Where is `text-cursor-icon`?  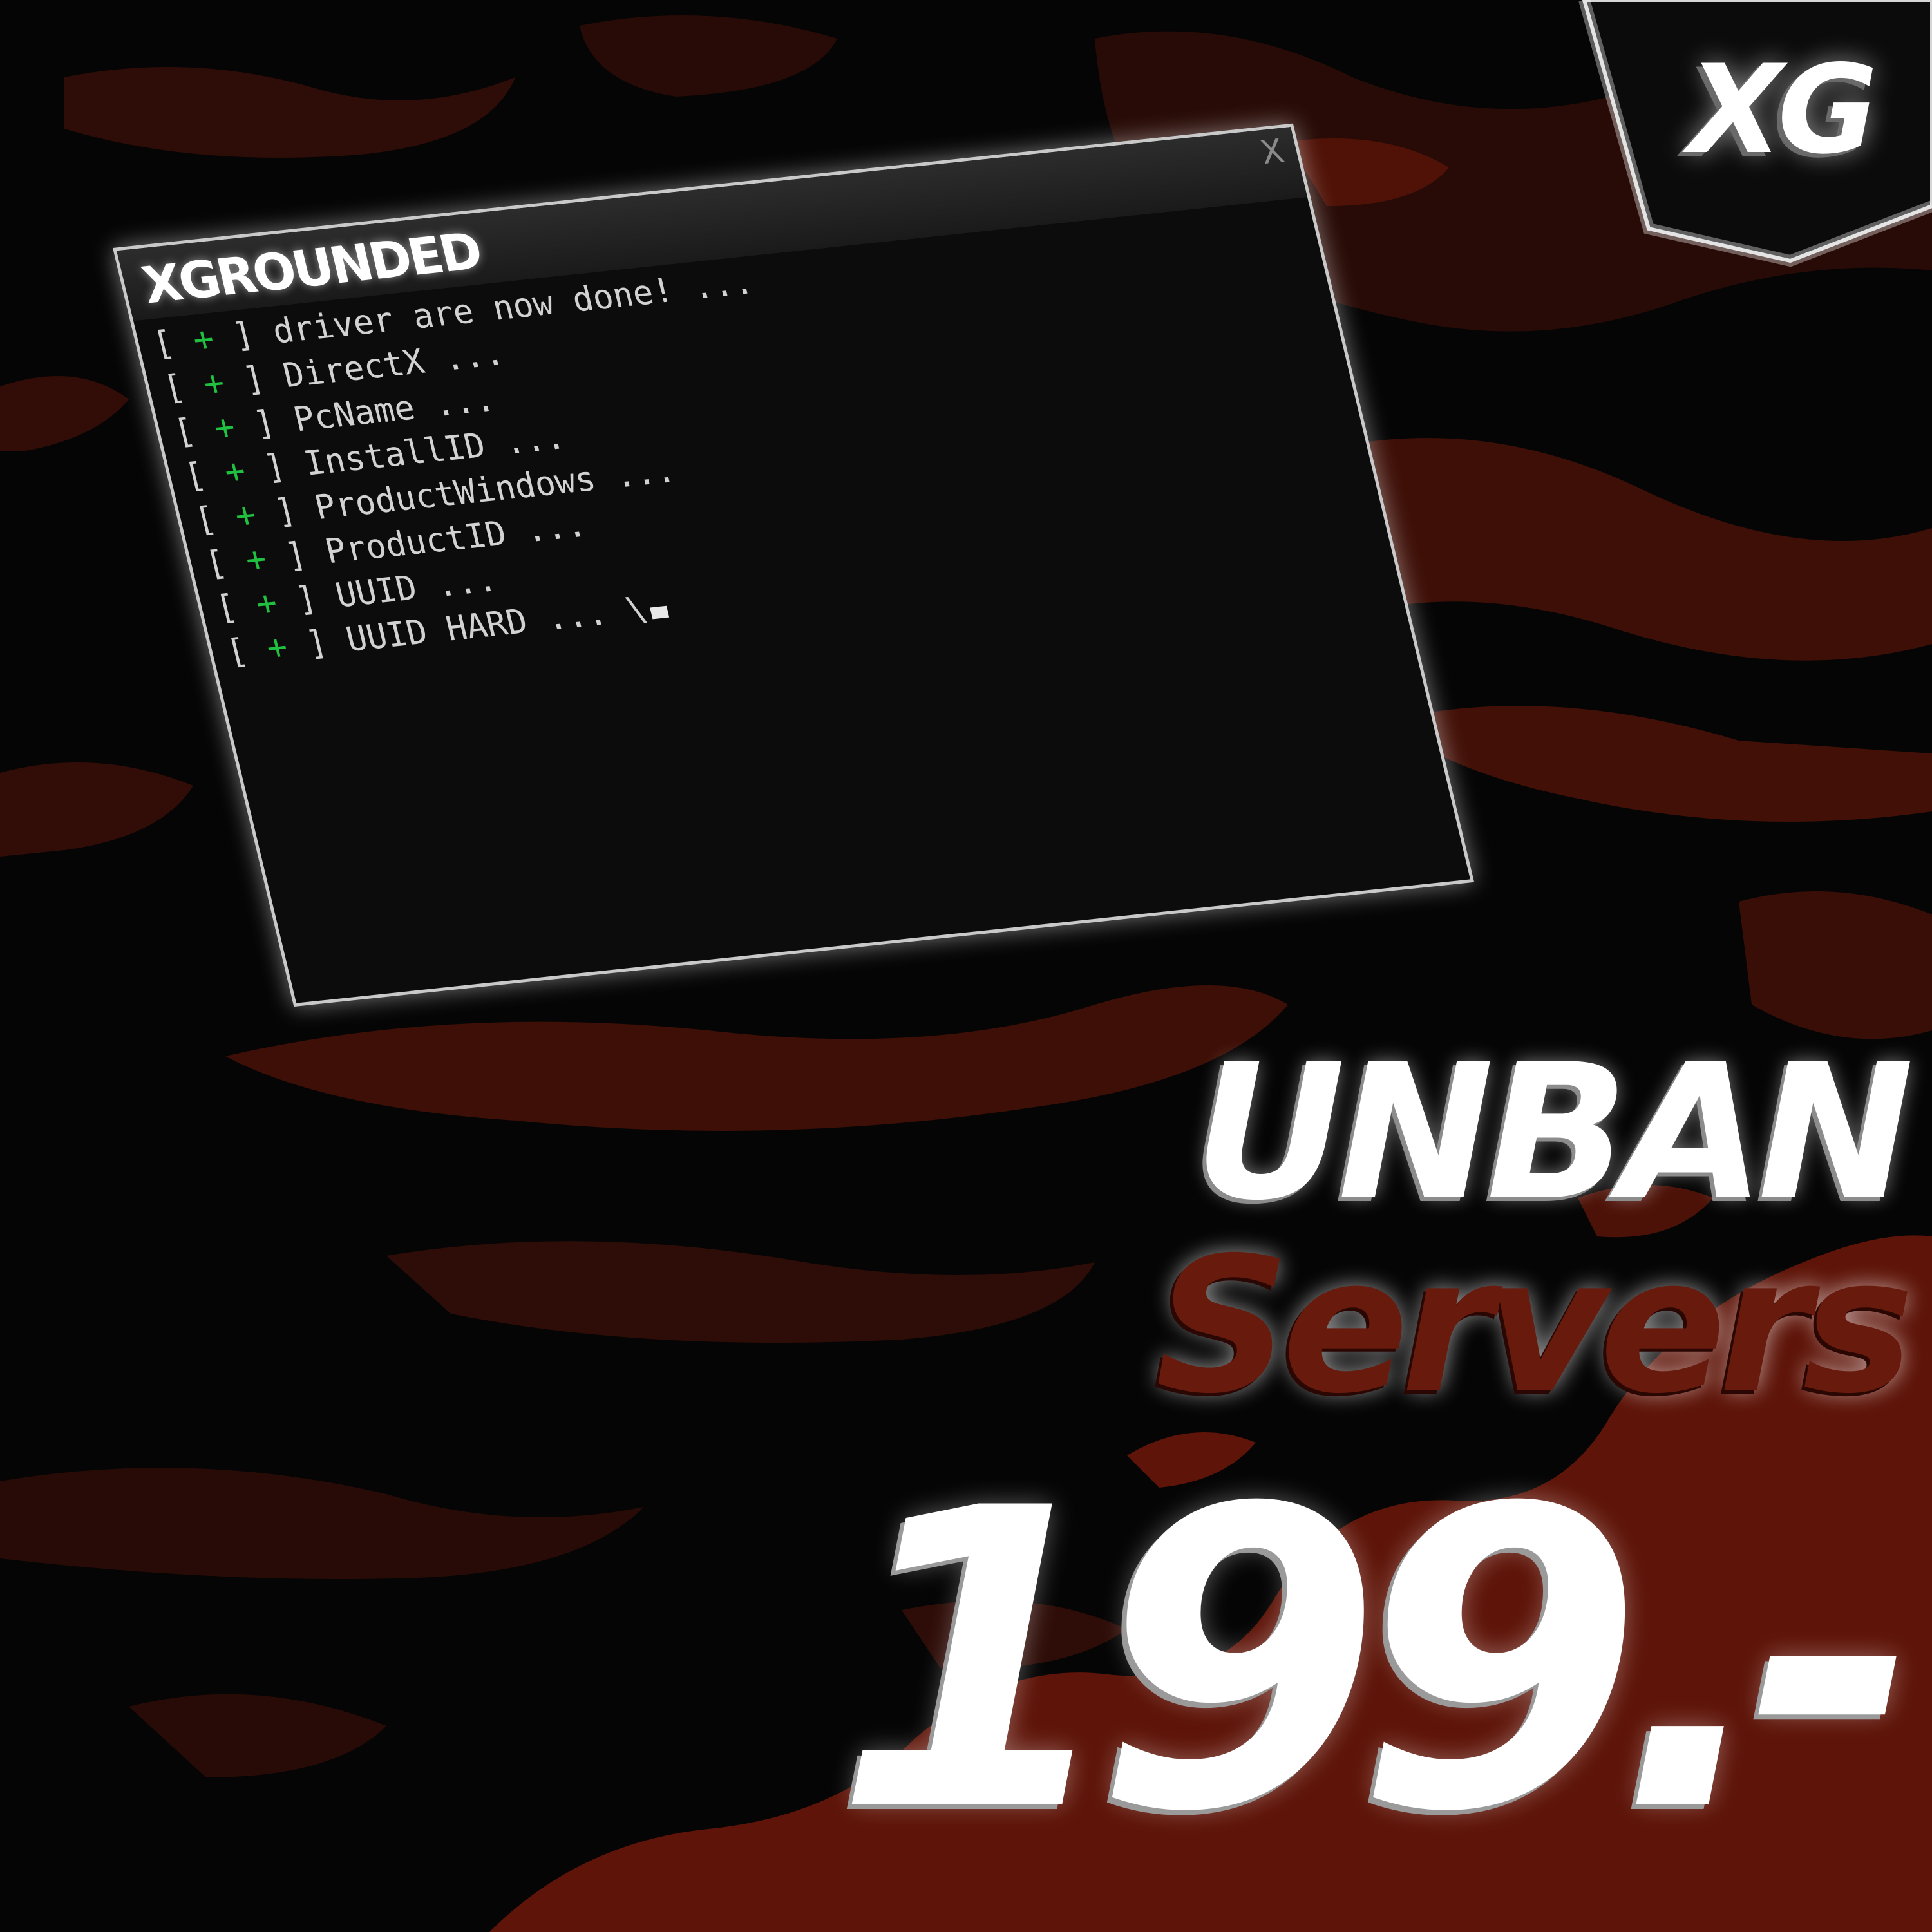
text-cursor-icon is located at coordinates (660, 612).